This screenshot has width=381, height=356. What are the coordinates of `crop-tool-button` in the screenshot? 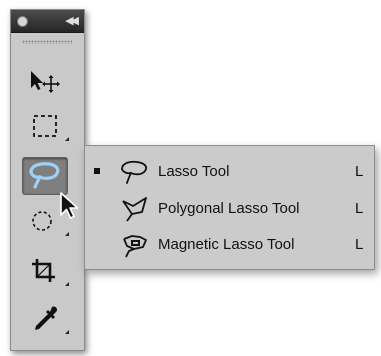 It's located at (47, 271).